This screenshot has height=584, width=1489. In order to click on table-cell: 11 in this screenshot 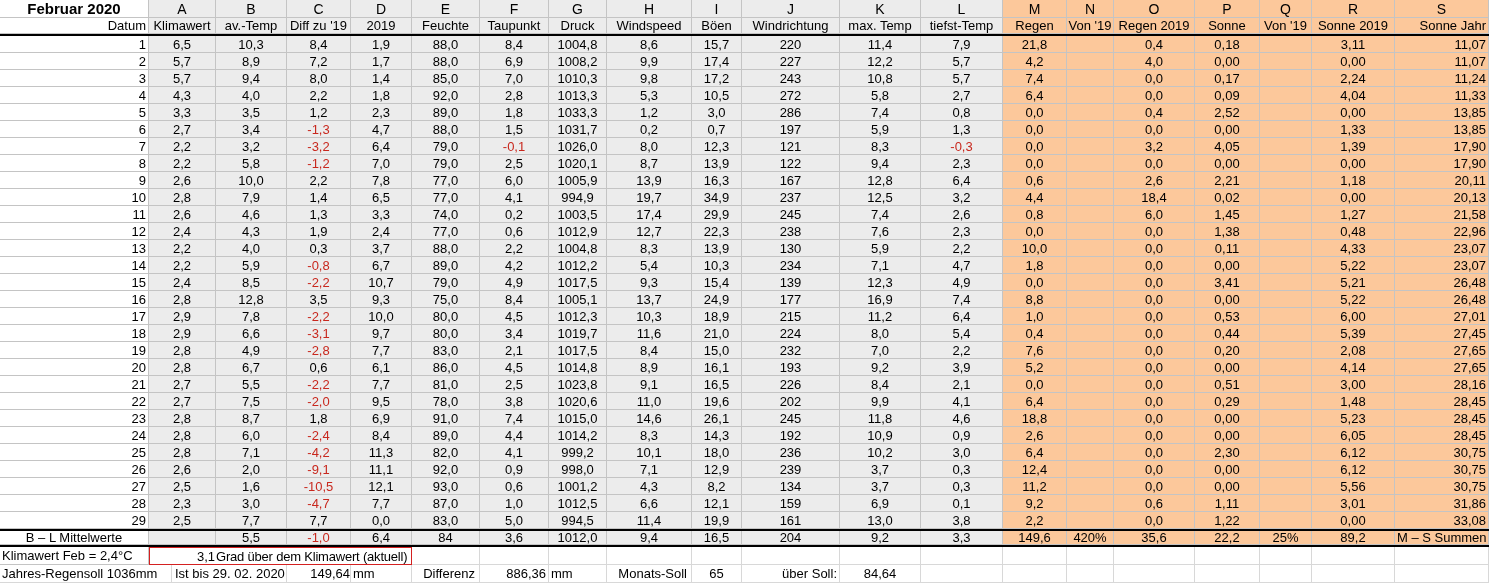, I will do `click(74, 214)`.